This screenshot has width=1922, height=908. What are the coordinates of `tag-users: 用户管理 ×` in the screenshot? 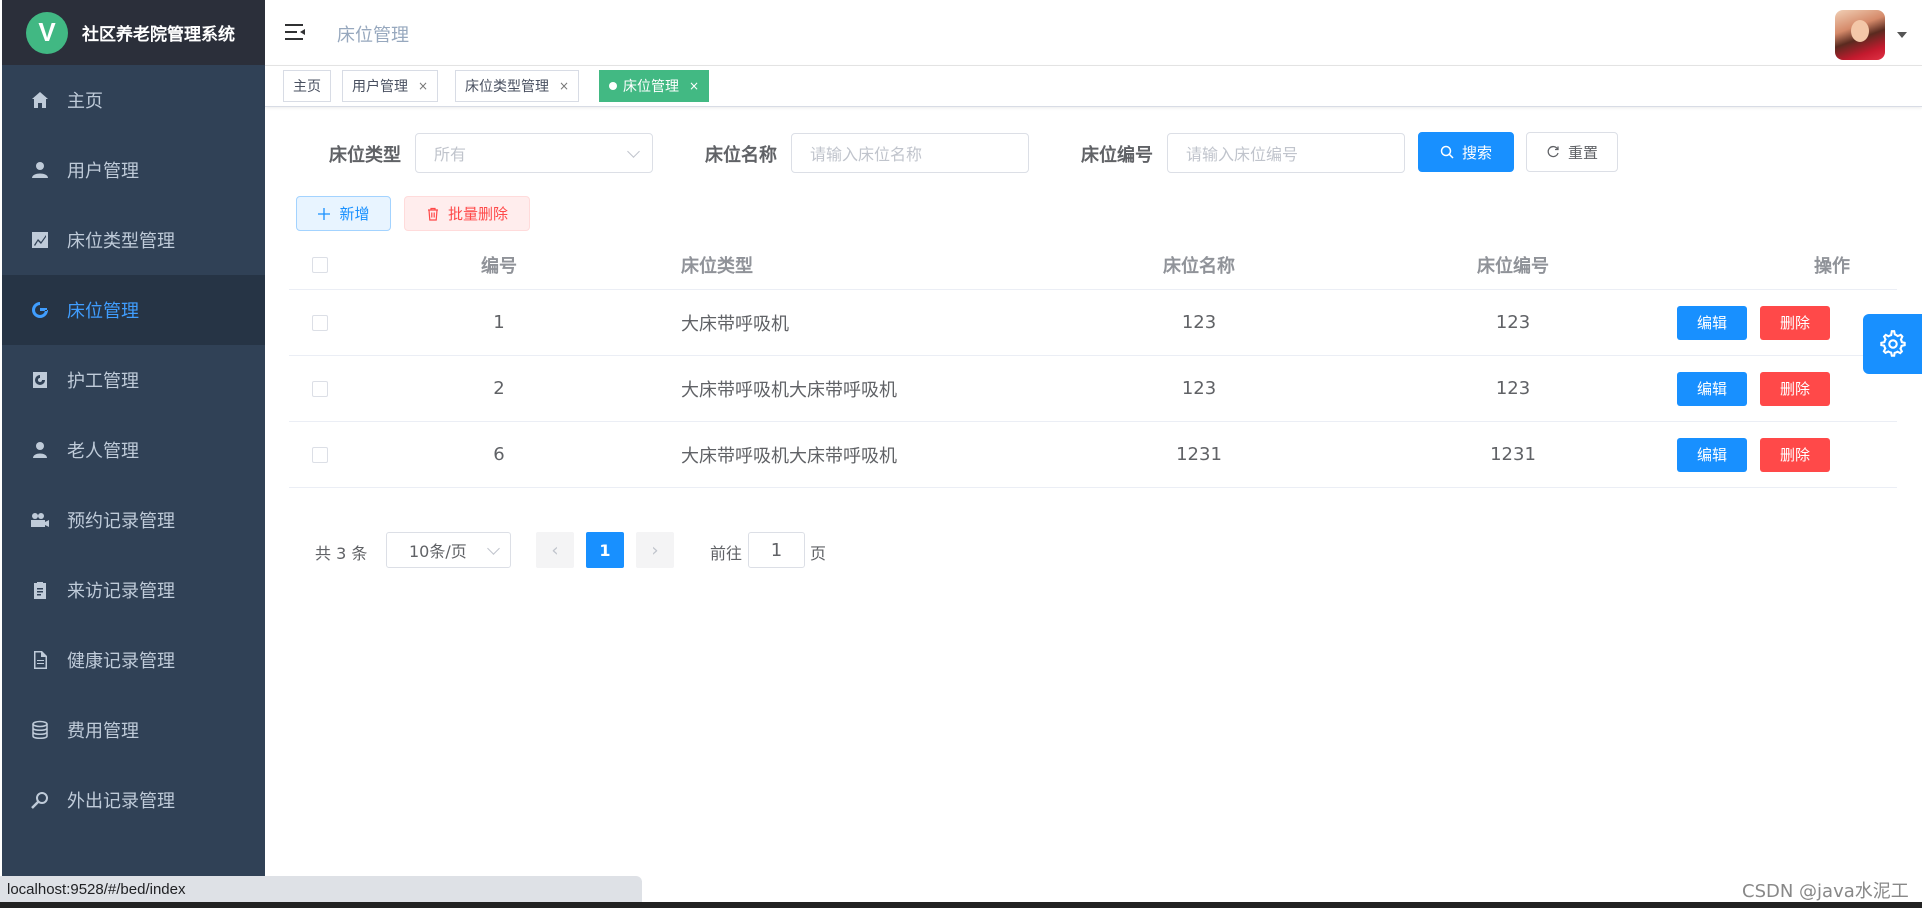 It's located at (390, 86).